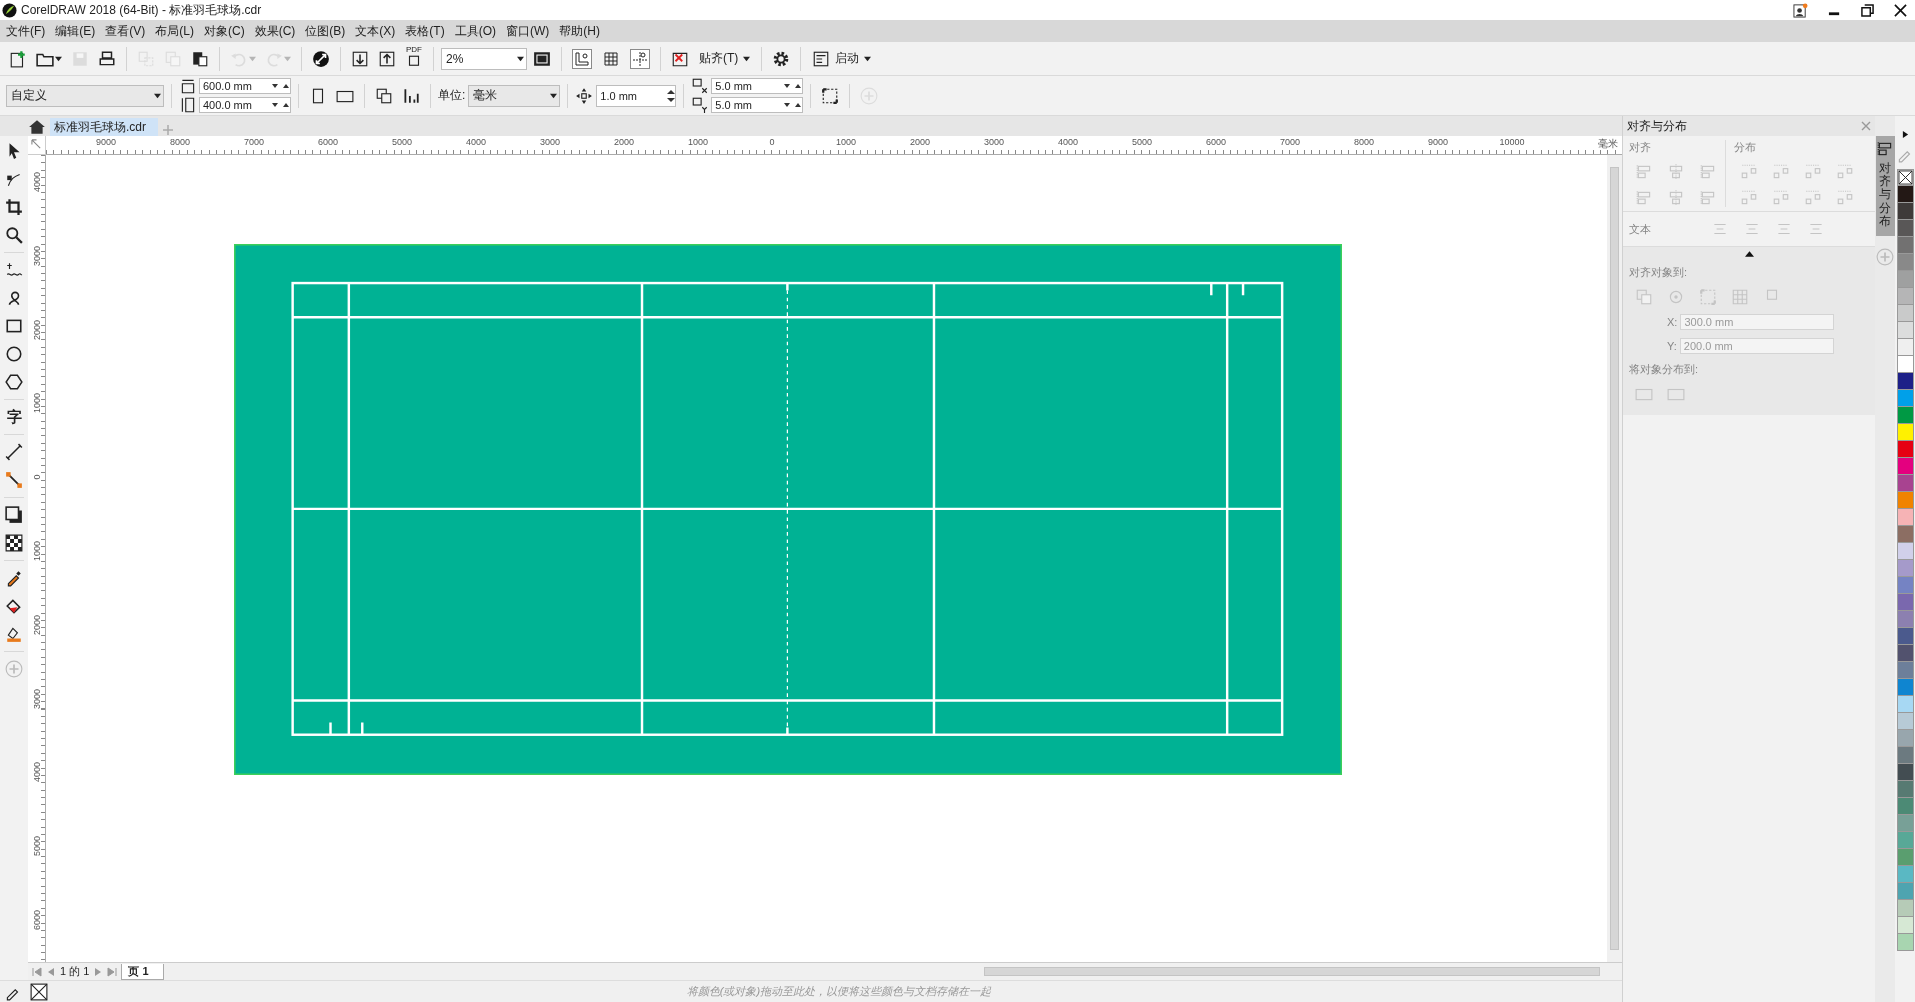  What do you see at coordinates (14, 543) in the screenshot?
I see `transparency-tool-icon` at bounding box center [14, 543].